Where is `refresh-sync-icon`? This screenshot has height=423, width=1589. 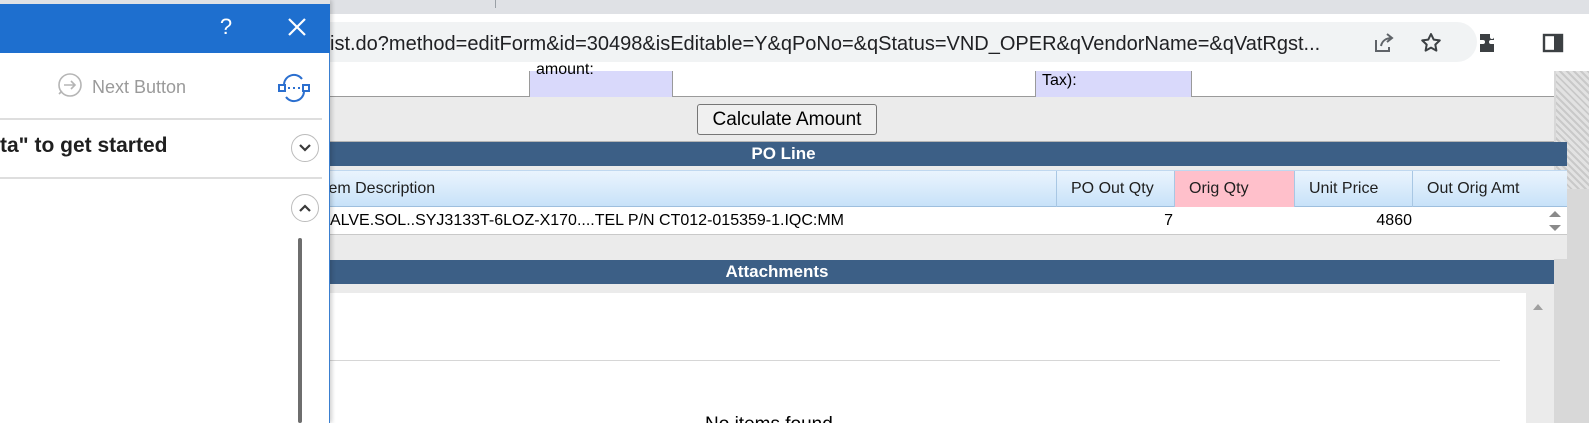 refresh-sync-icon is located at coordinates (294, 88).